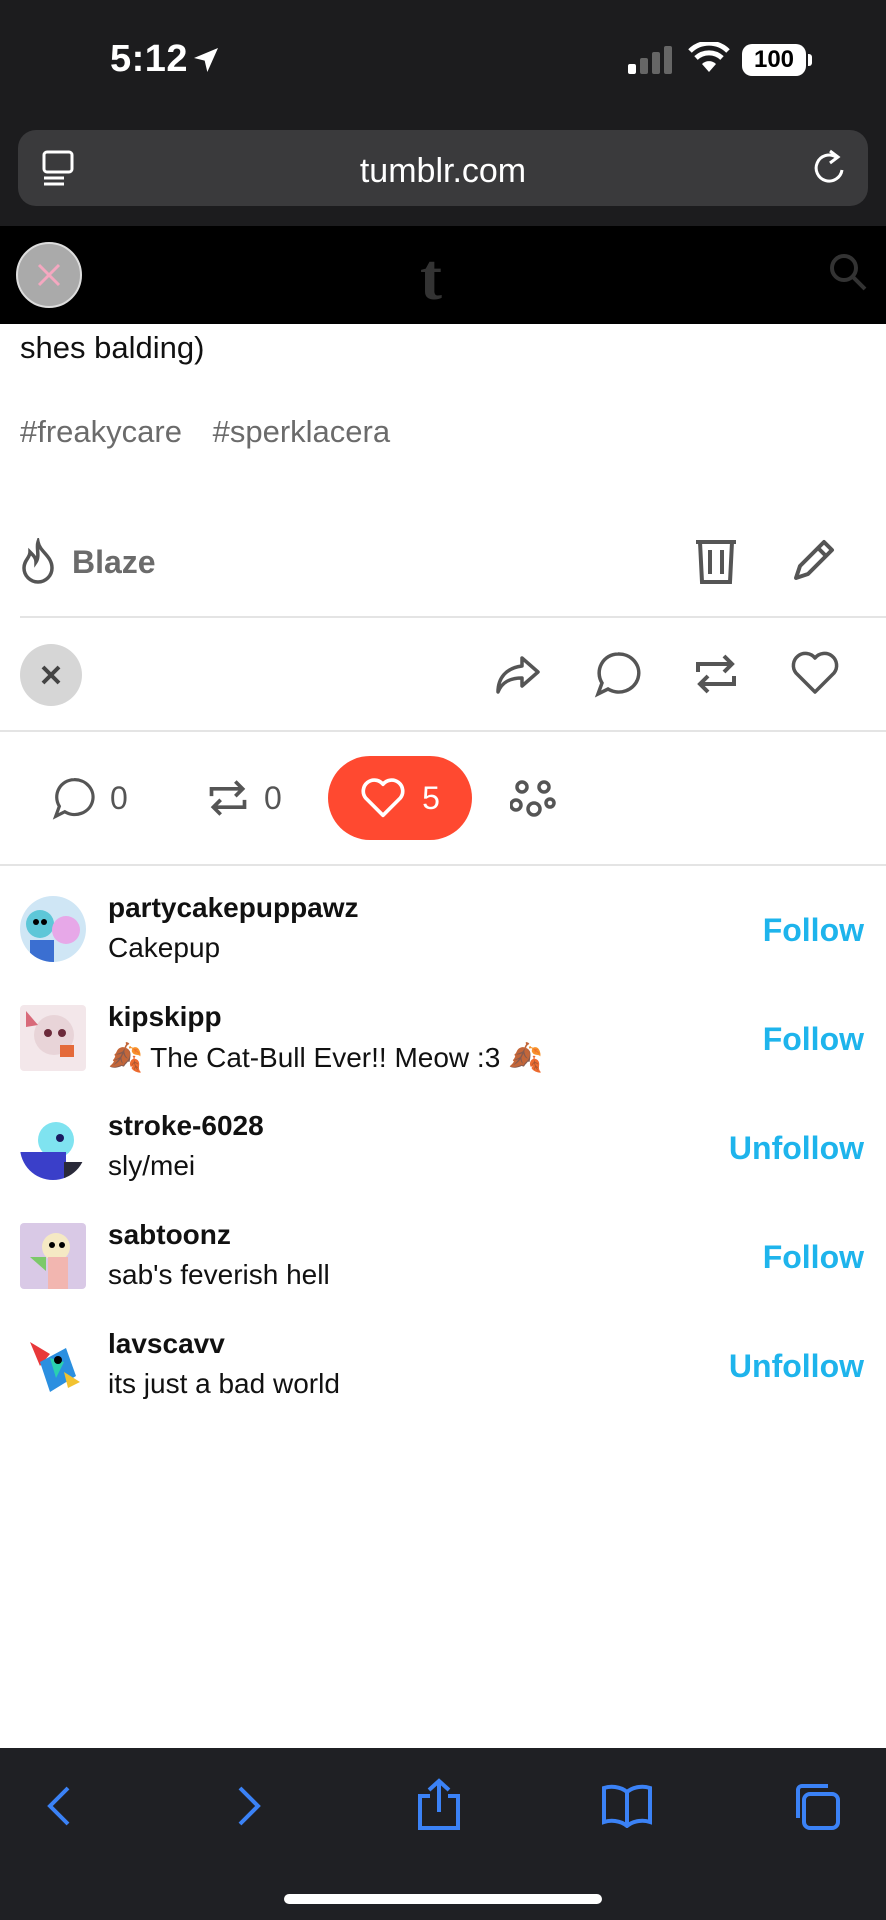 The image size is (886, 1920). I want to click on blaze-button: Blaze, so click(114, 562).